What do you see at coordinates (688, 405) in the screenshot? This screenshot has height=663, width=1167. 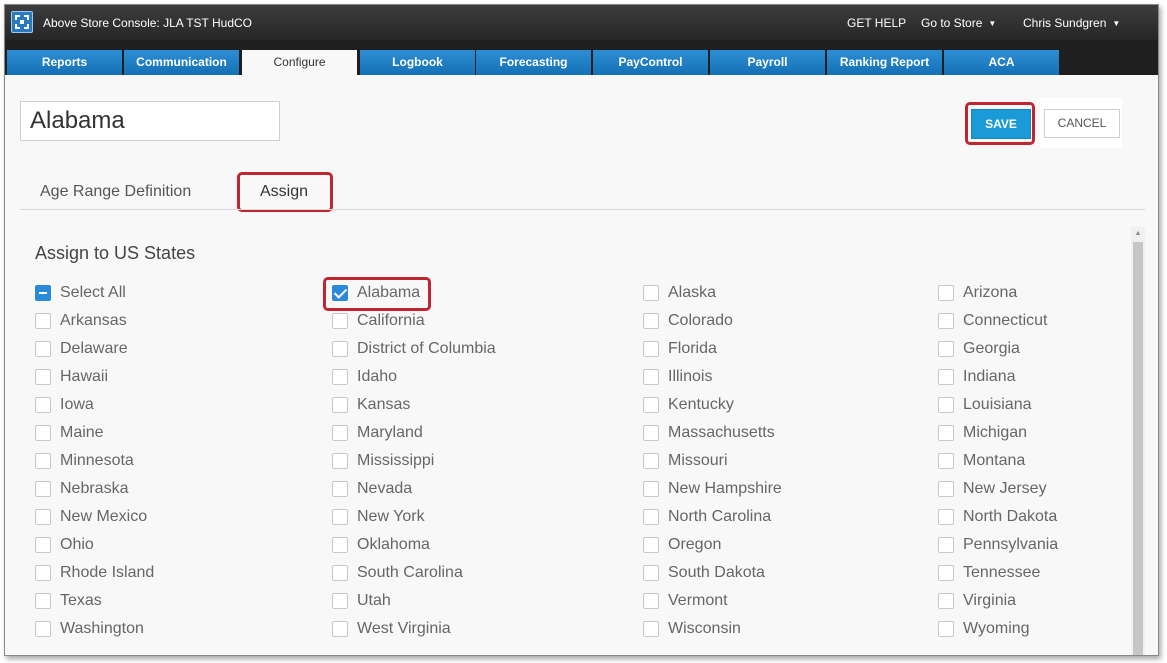 I see `state-checkbox-kentucky: Kentucky` at bounding box center [688, 405].